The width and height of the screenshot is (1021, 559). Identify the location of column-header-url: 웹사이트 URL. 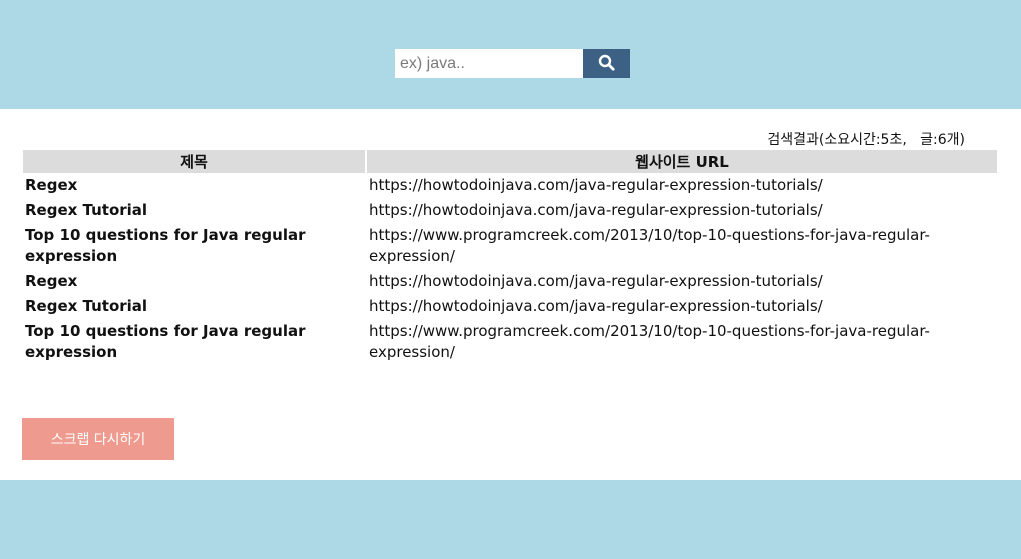
(682, 161).